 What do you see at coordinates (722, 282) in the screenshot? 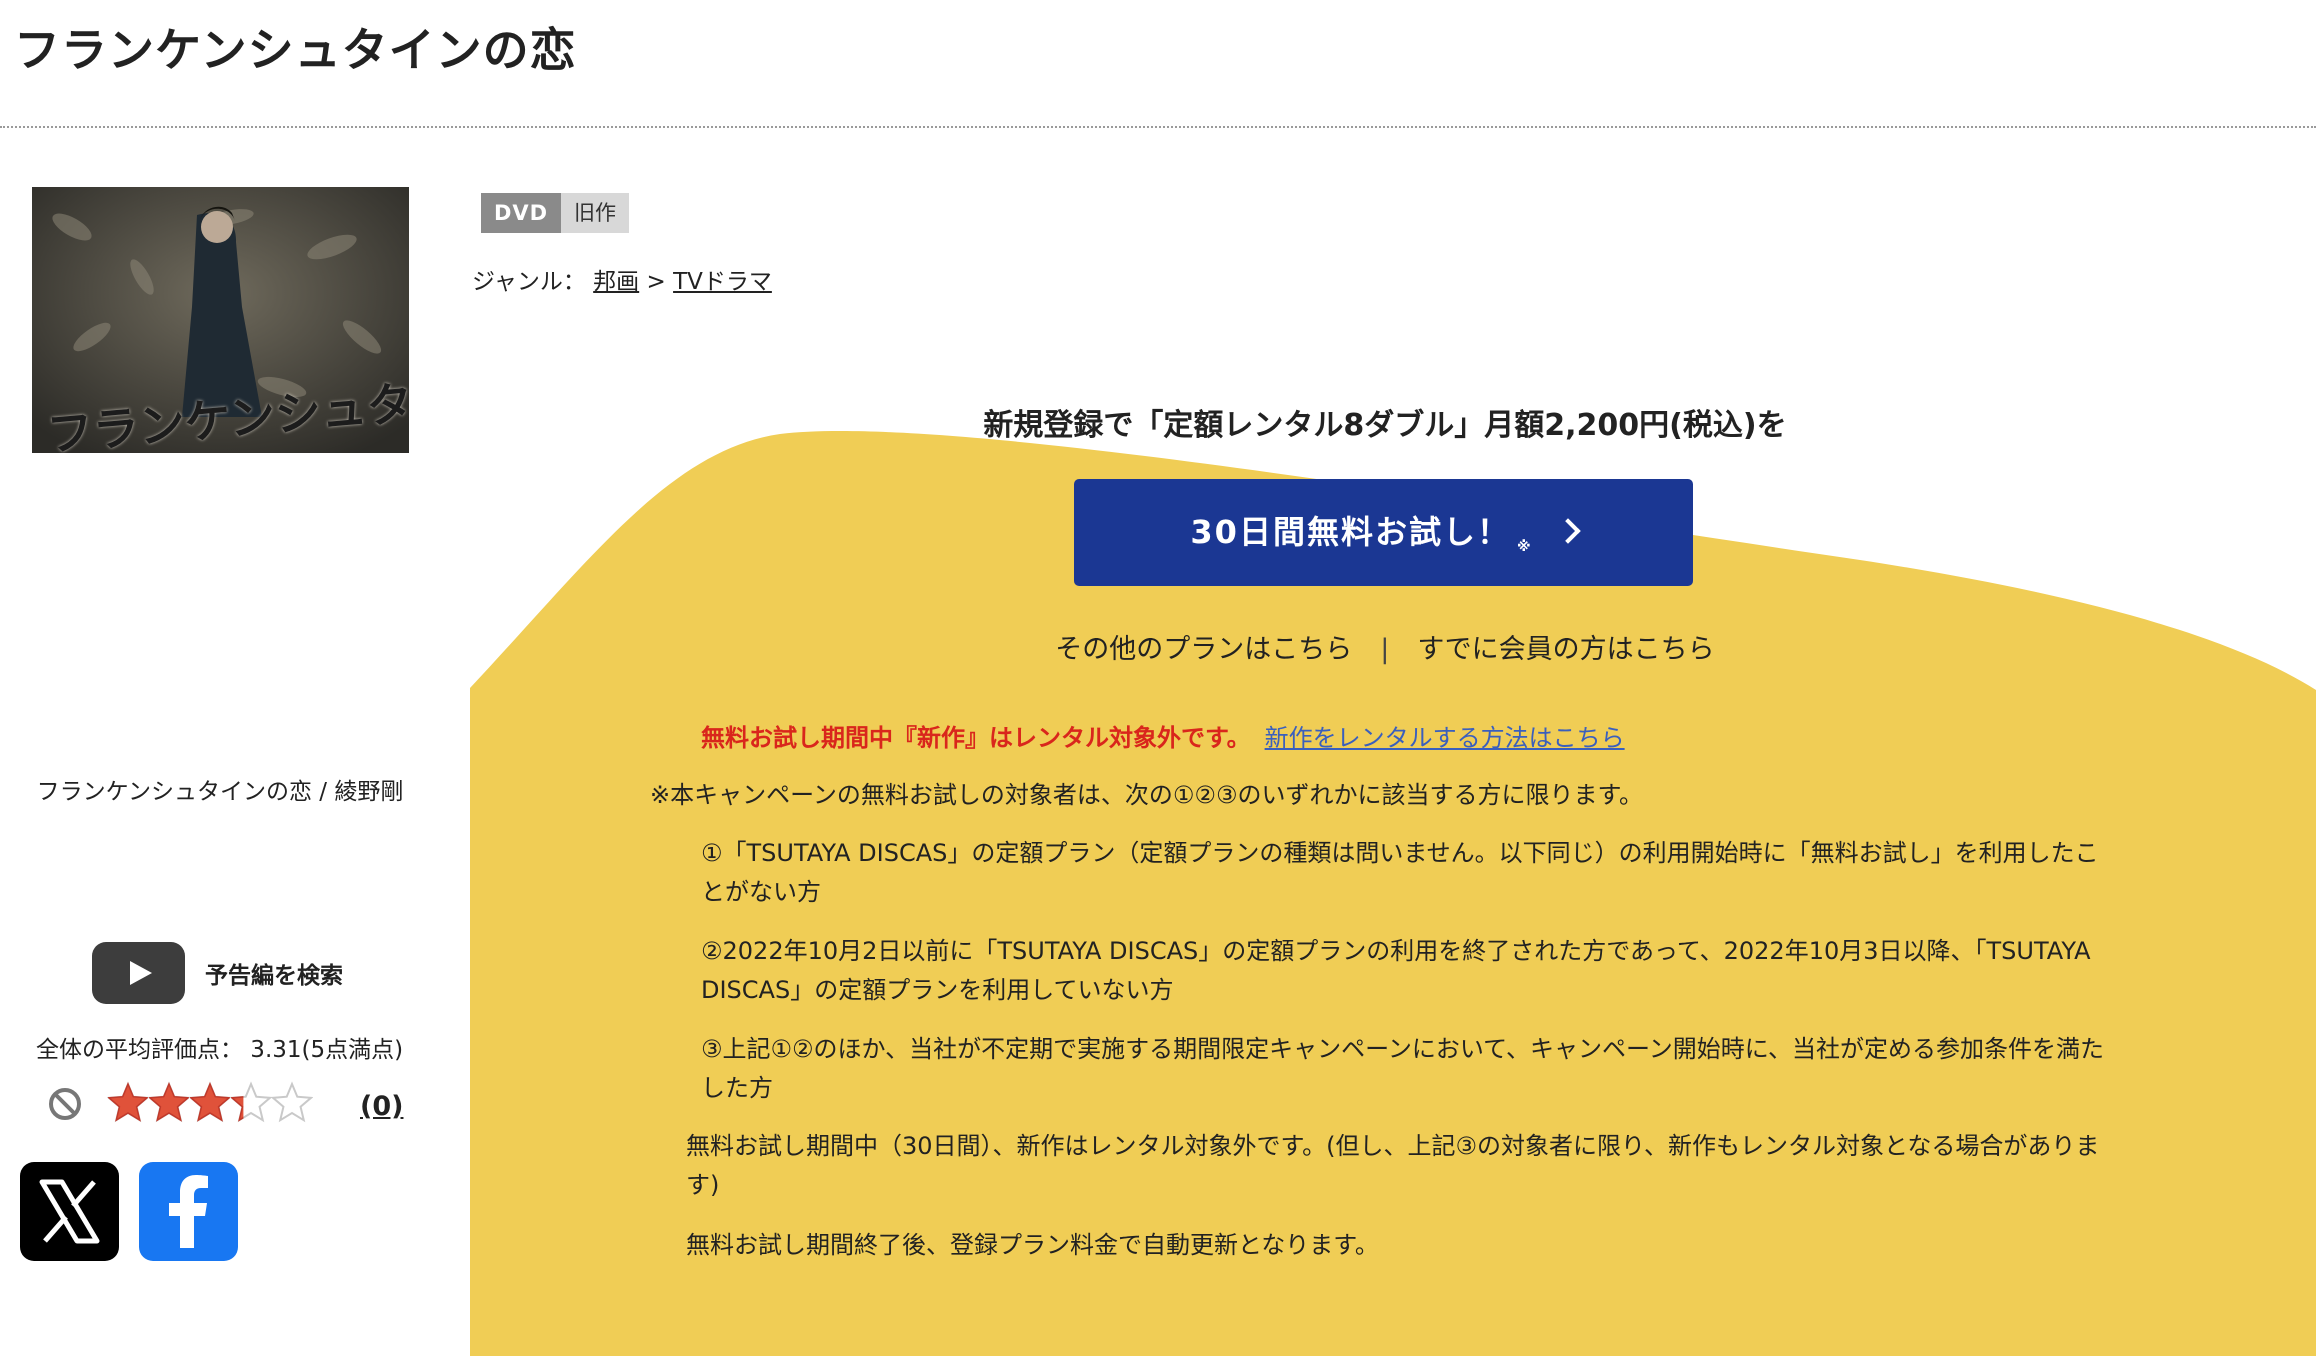
I see `genre-link-tvdrama: TVドラマ` at bounding box center [722, 282].